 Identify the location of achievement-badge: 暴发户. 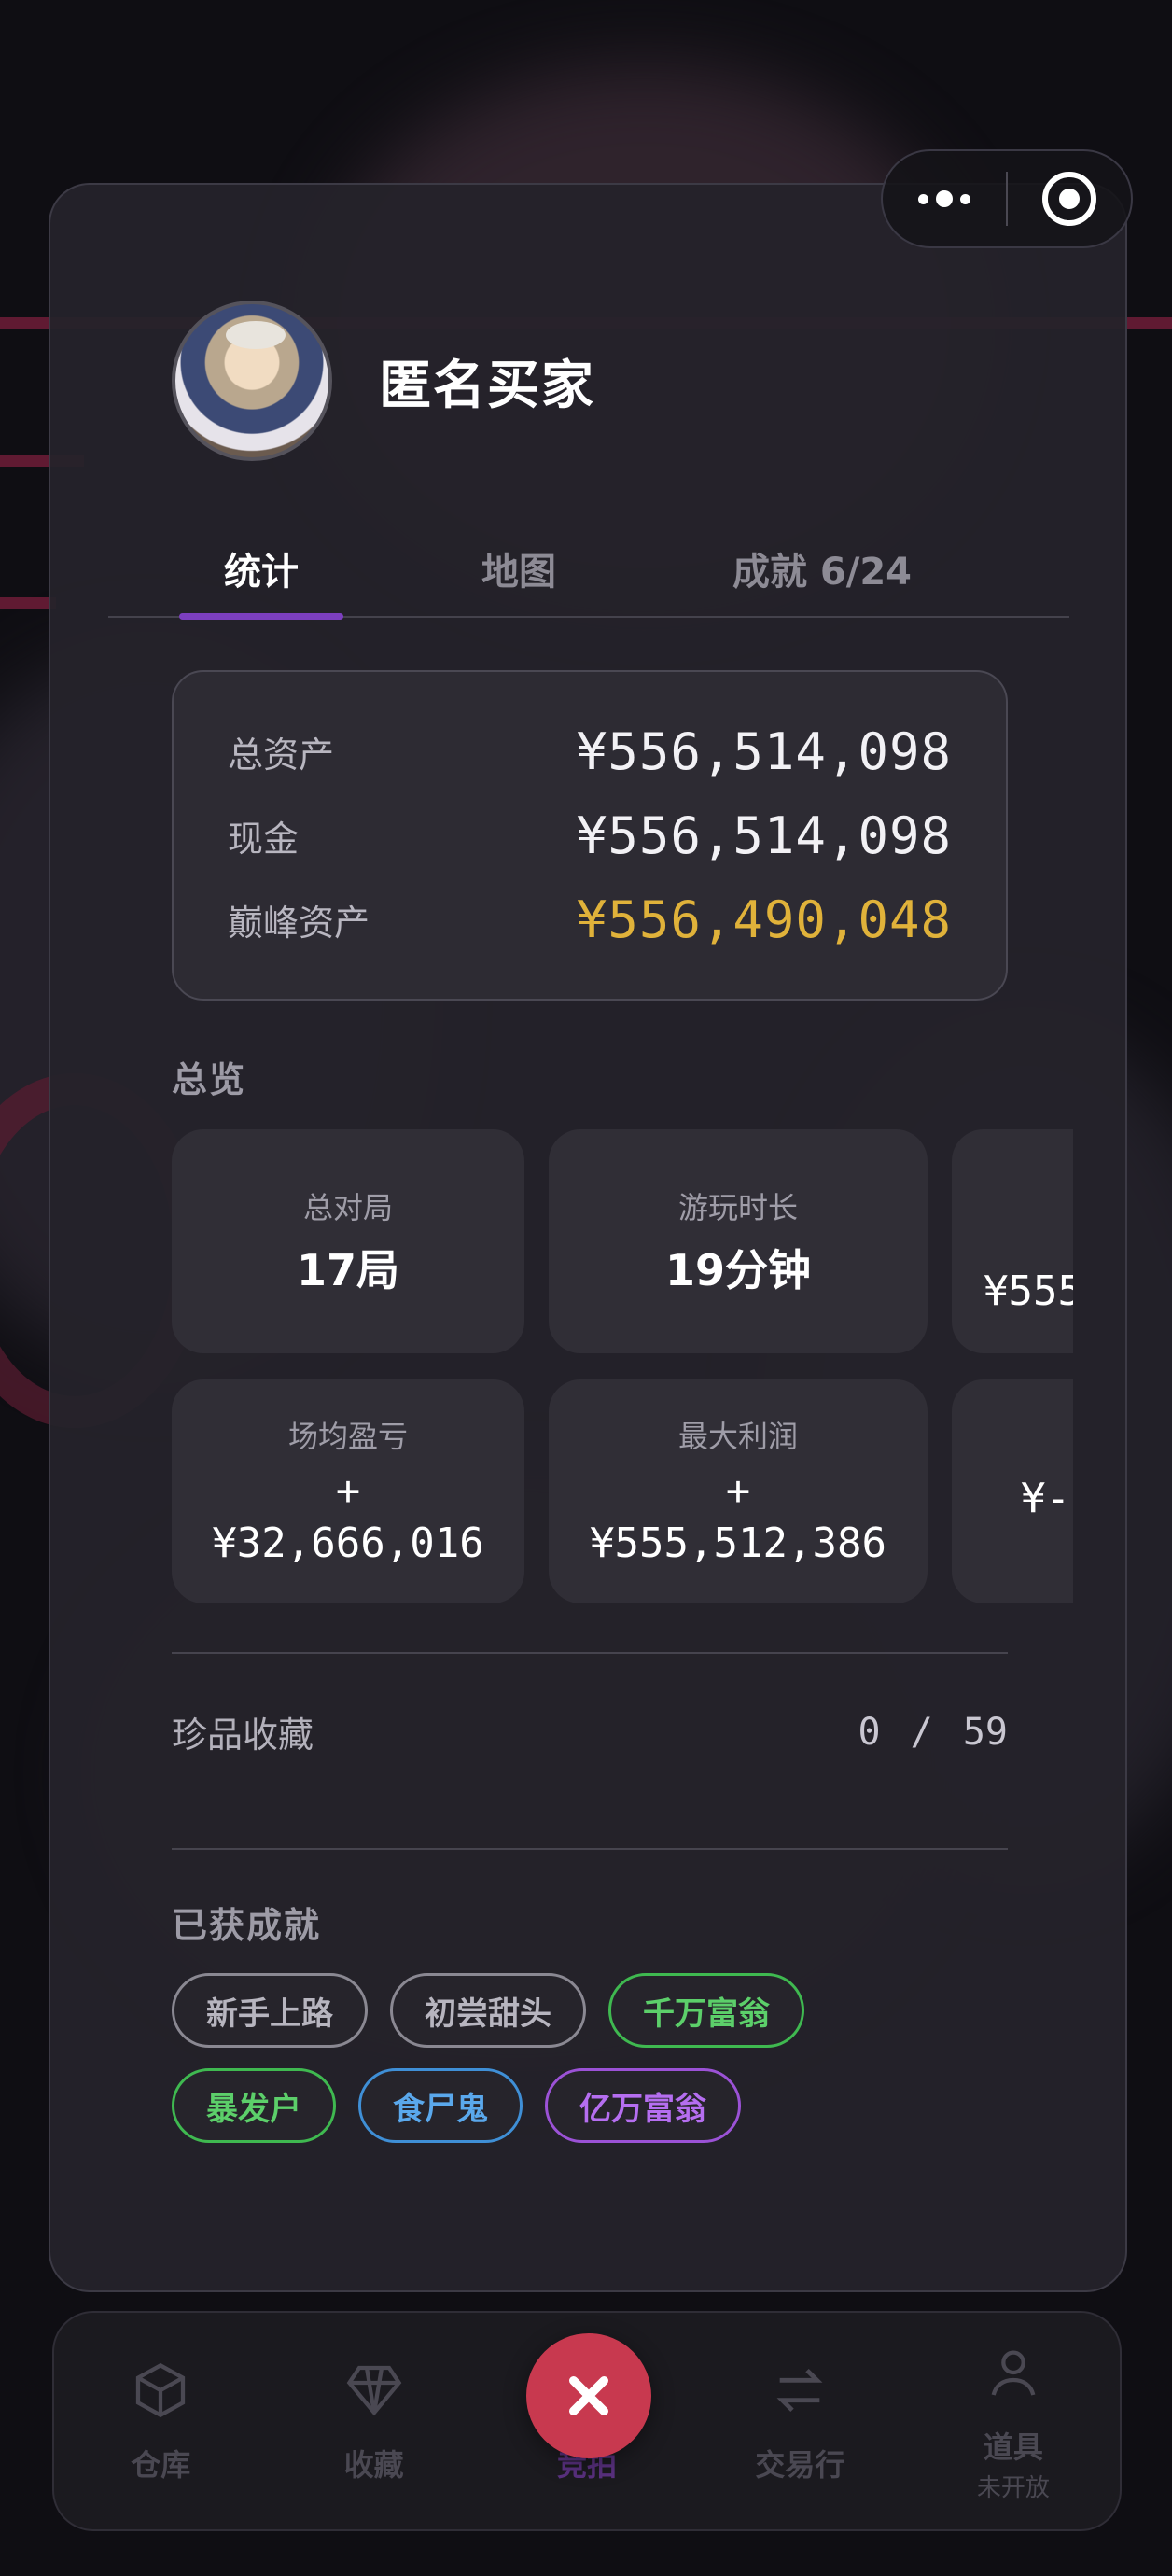
(254, 2105).